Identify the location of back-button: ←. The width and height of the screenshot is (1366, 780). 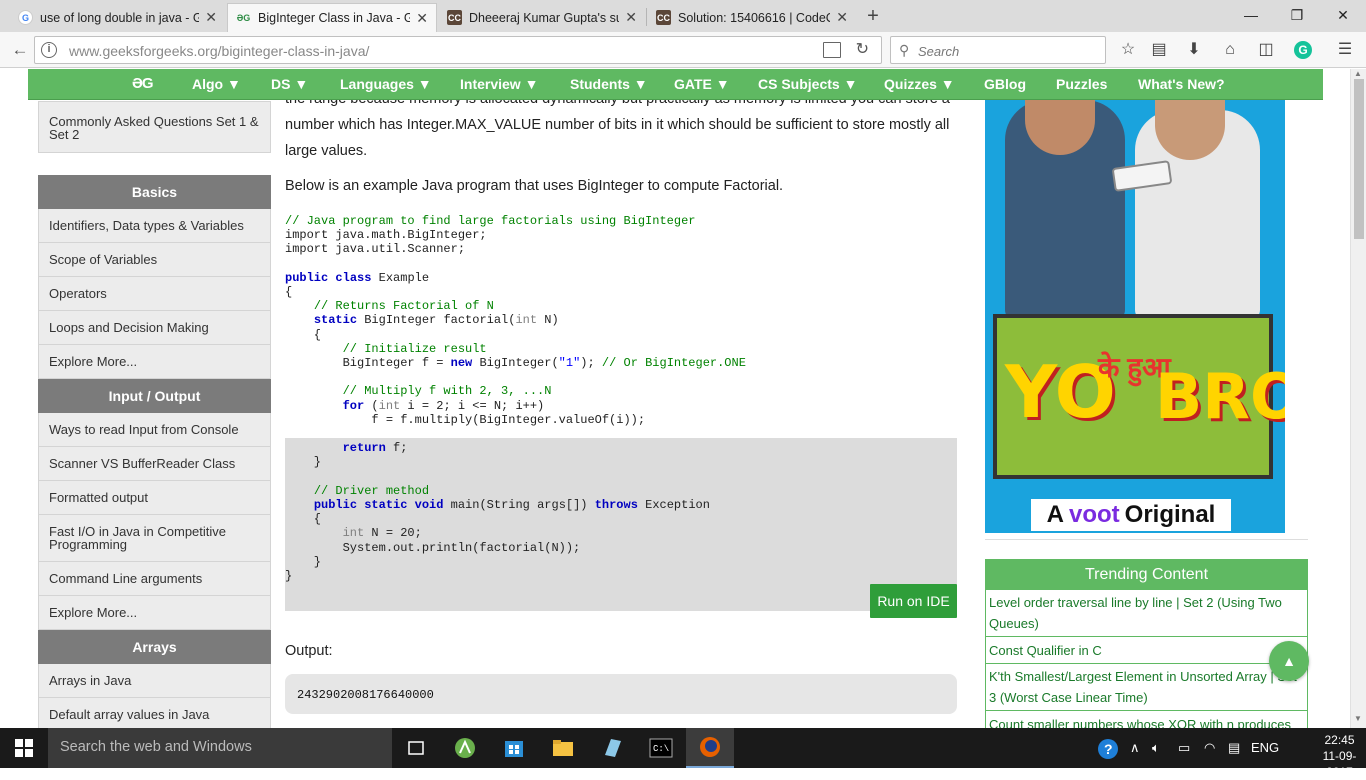
(20, 50).